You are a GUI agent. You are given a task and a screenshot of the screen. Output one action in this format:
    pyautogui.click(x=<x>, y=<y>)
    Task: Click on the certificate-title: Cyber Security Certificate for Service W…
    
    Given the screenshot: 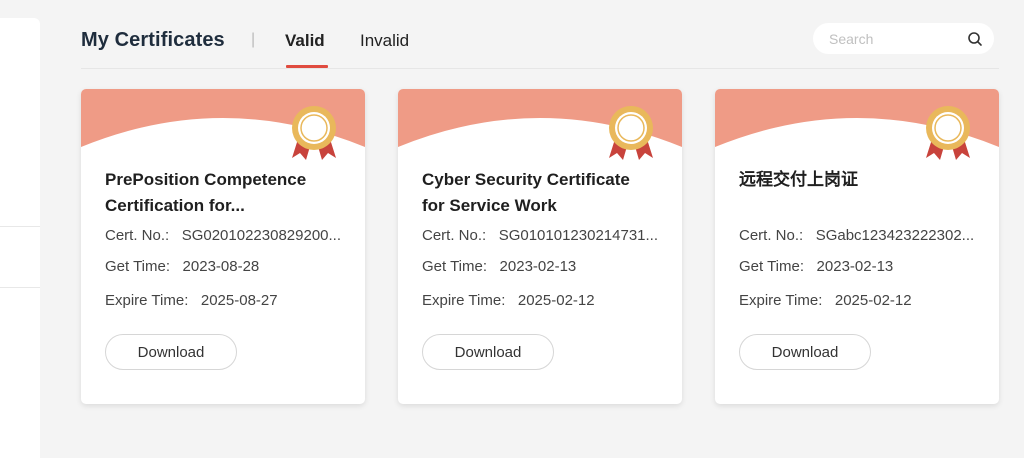 What is the action you would take?
    pyautogui.click(x=542, y=193)
    